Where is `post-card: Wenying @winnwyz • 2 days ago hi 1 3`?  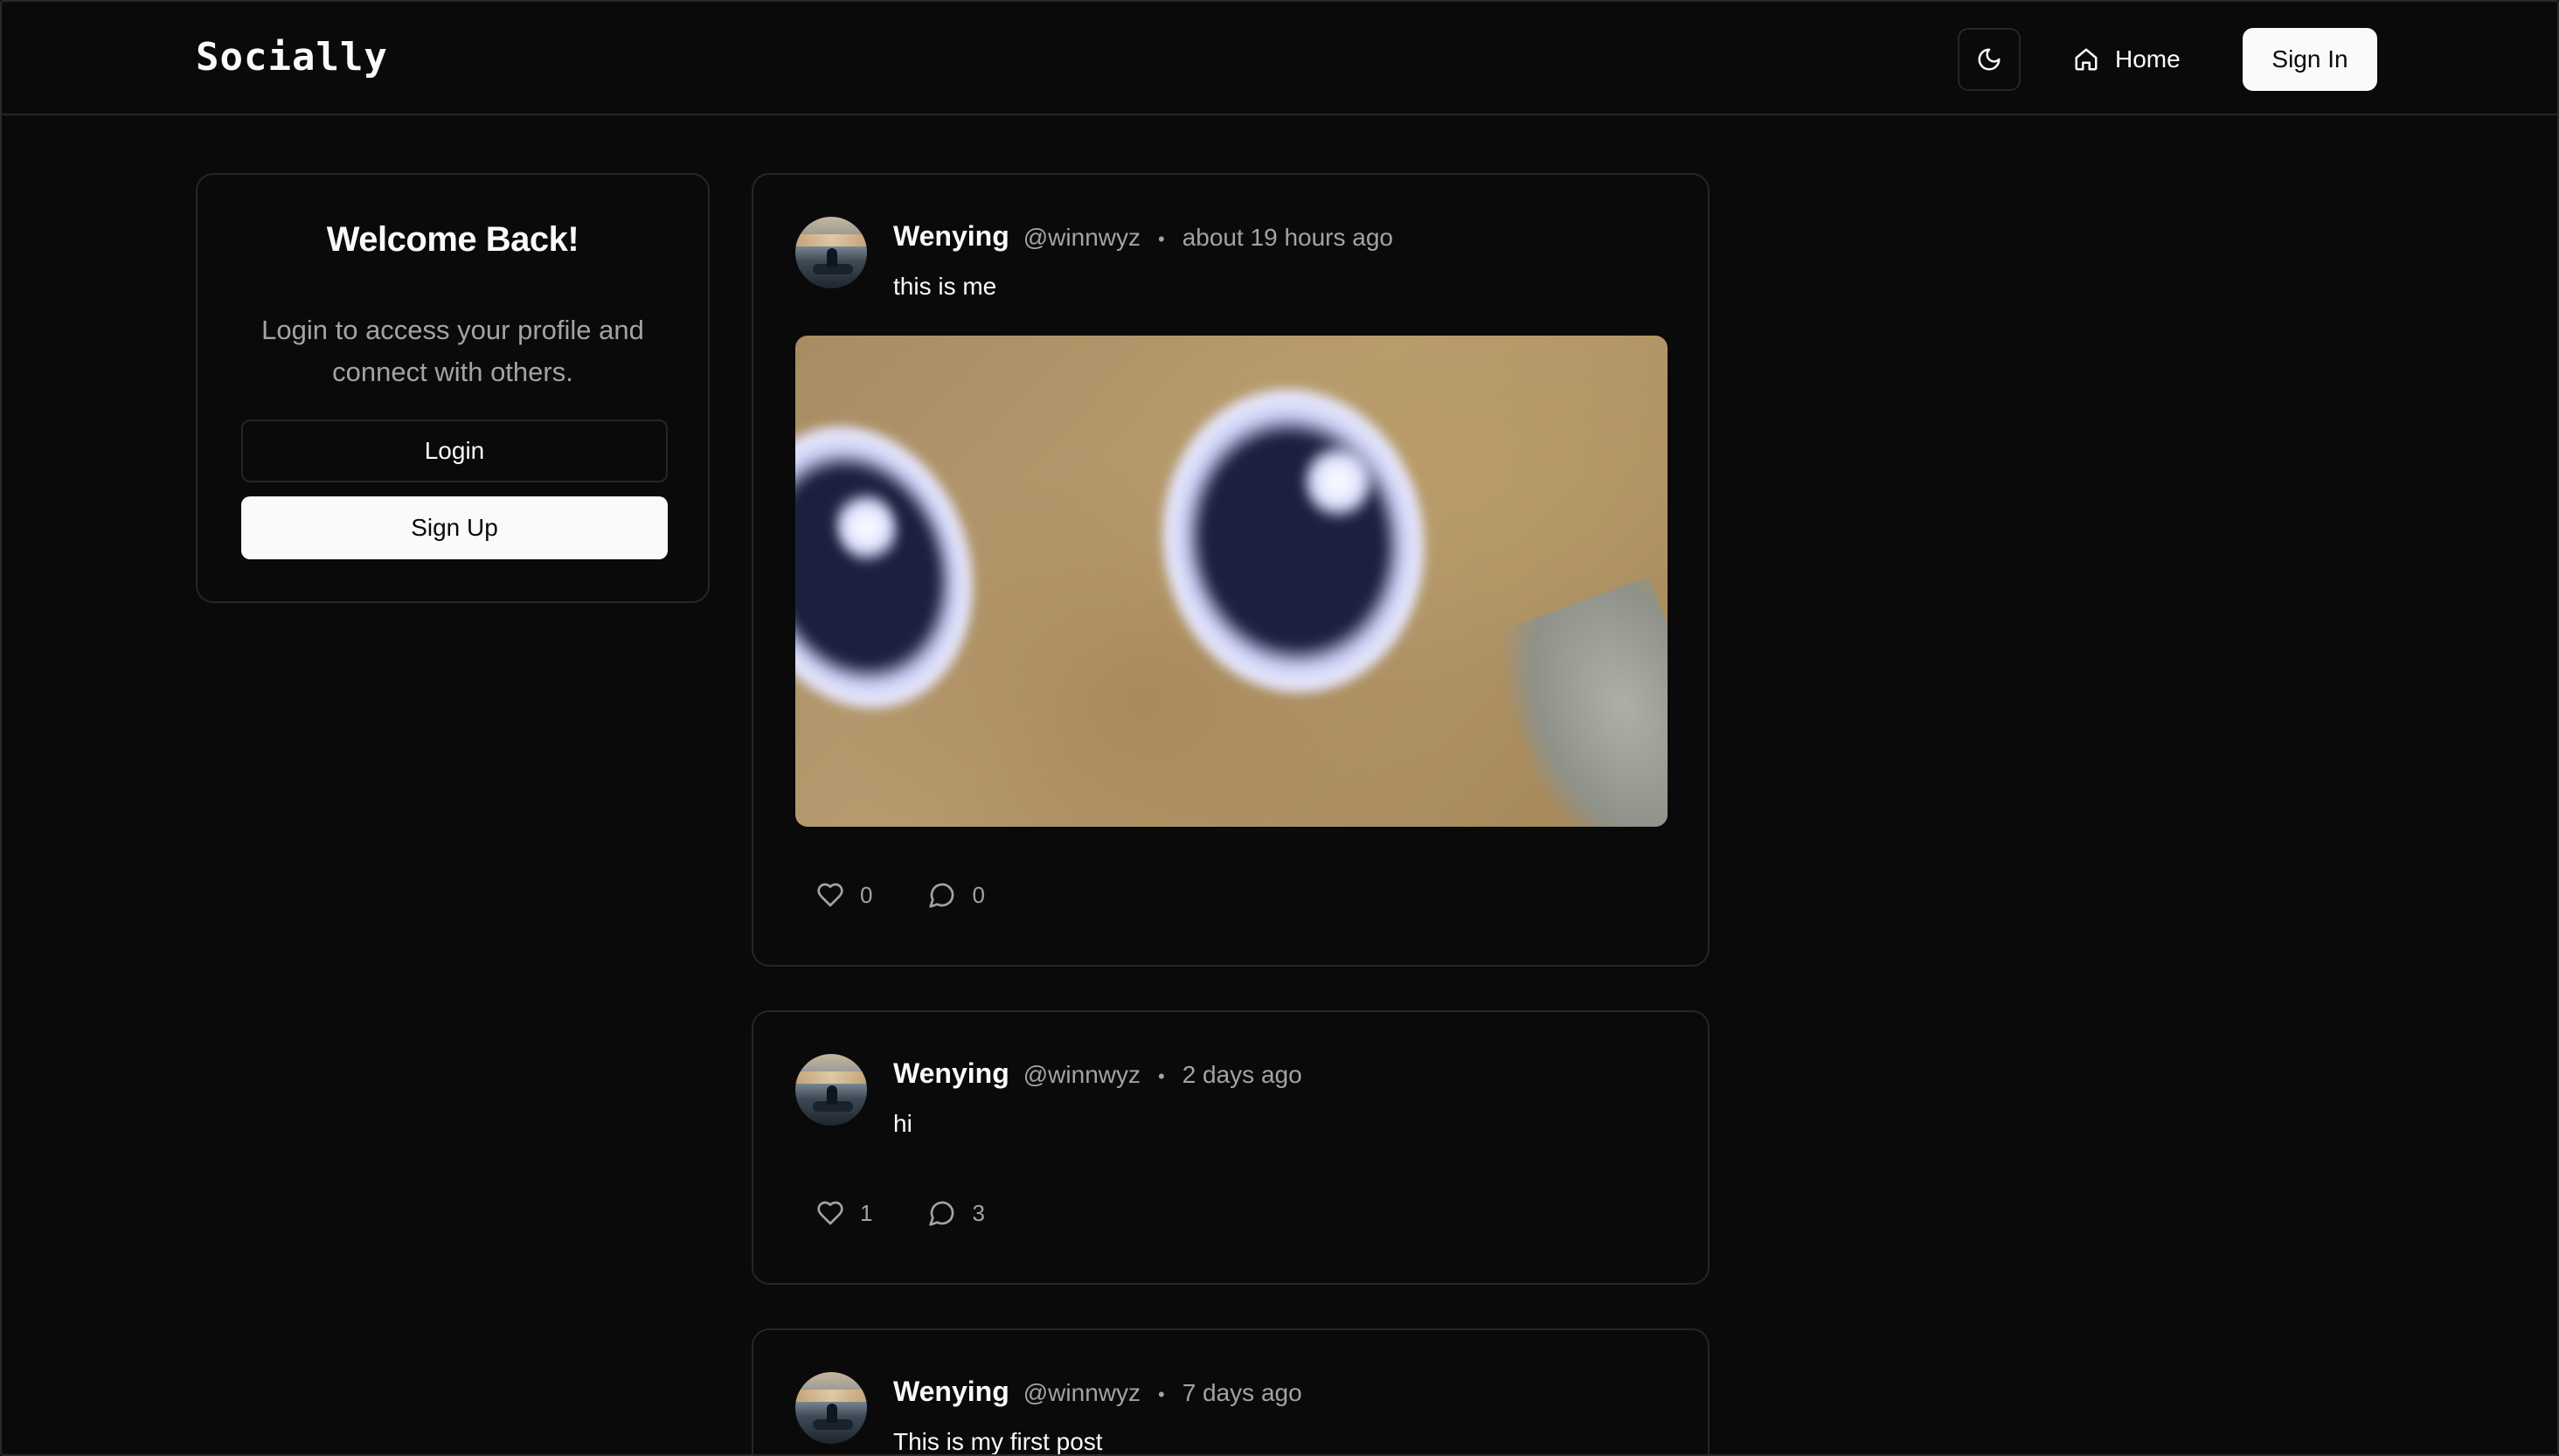 post-card: Wenying @winnwyz • 2 days ago hi 1 3 is located at coordinates (1230, 1147).